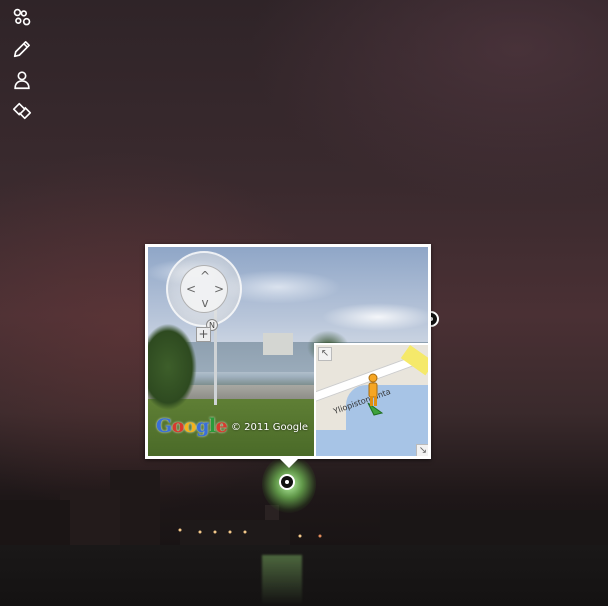 Image resolution: width=608 pixels, height=606 pixels. What do you see at coordinates (289, 463) in the screenshot?
I see `popup-pointer` at bounding box center [289, 463].